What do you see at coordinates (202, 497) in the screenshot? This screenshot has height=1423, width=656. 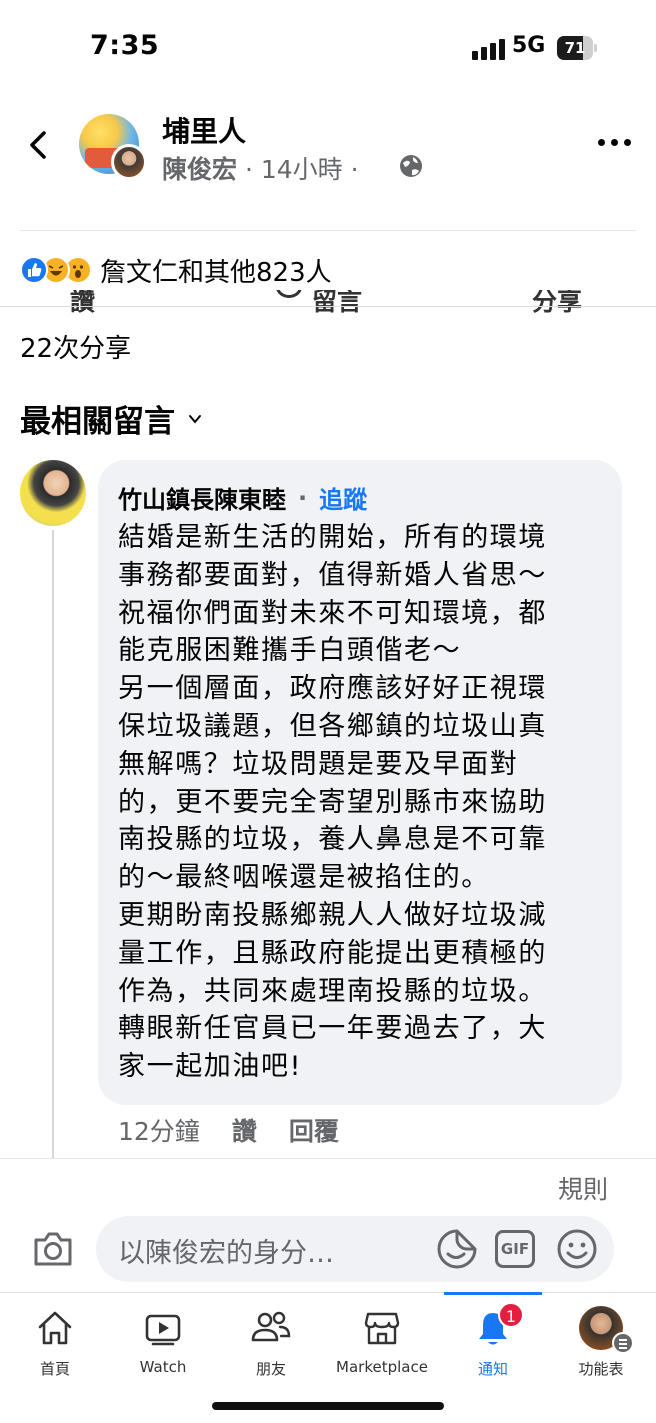 I see `commenter-name: 竹山鎮長陳東睦` at bounding box center [202, 497].